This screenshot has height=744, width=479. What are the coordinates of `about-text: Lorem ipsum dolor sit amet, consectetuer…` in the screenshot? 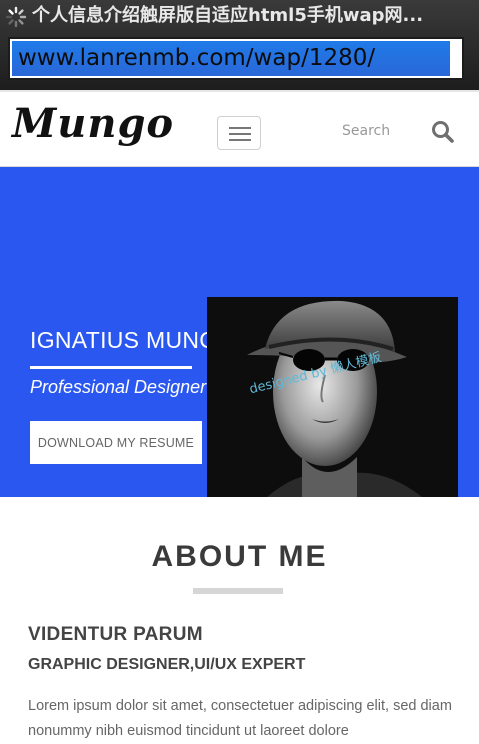 It's located at (240, 718).